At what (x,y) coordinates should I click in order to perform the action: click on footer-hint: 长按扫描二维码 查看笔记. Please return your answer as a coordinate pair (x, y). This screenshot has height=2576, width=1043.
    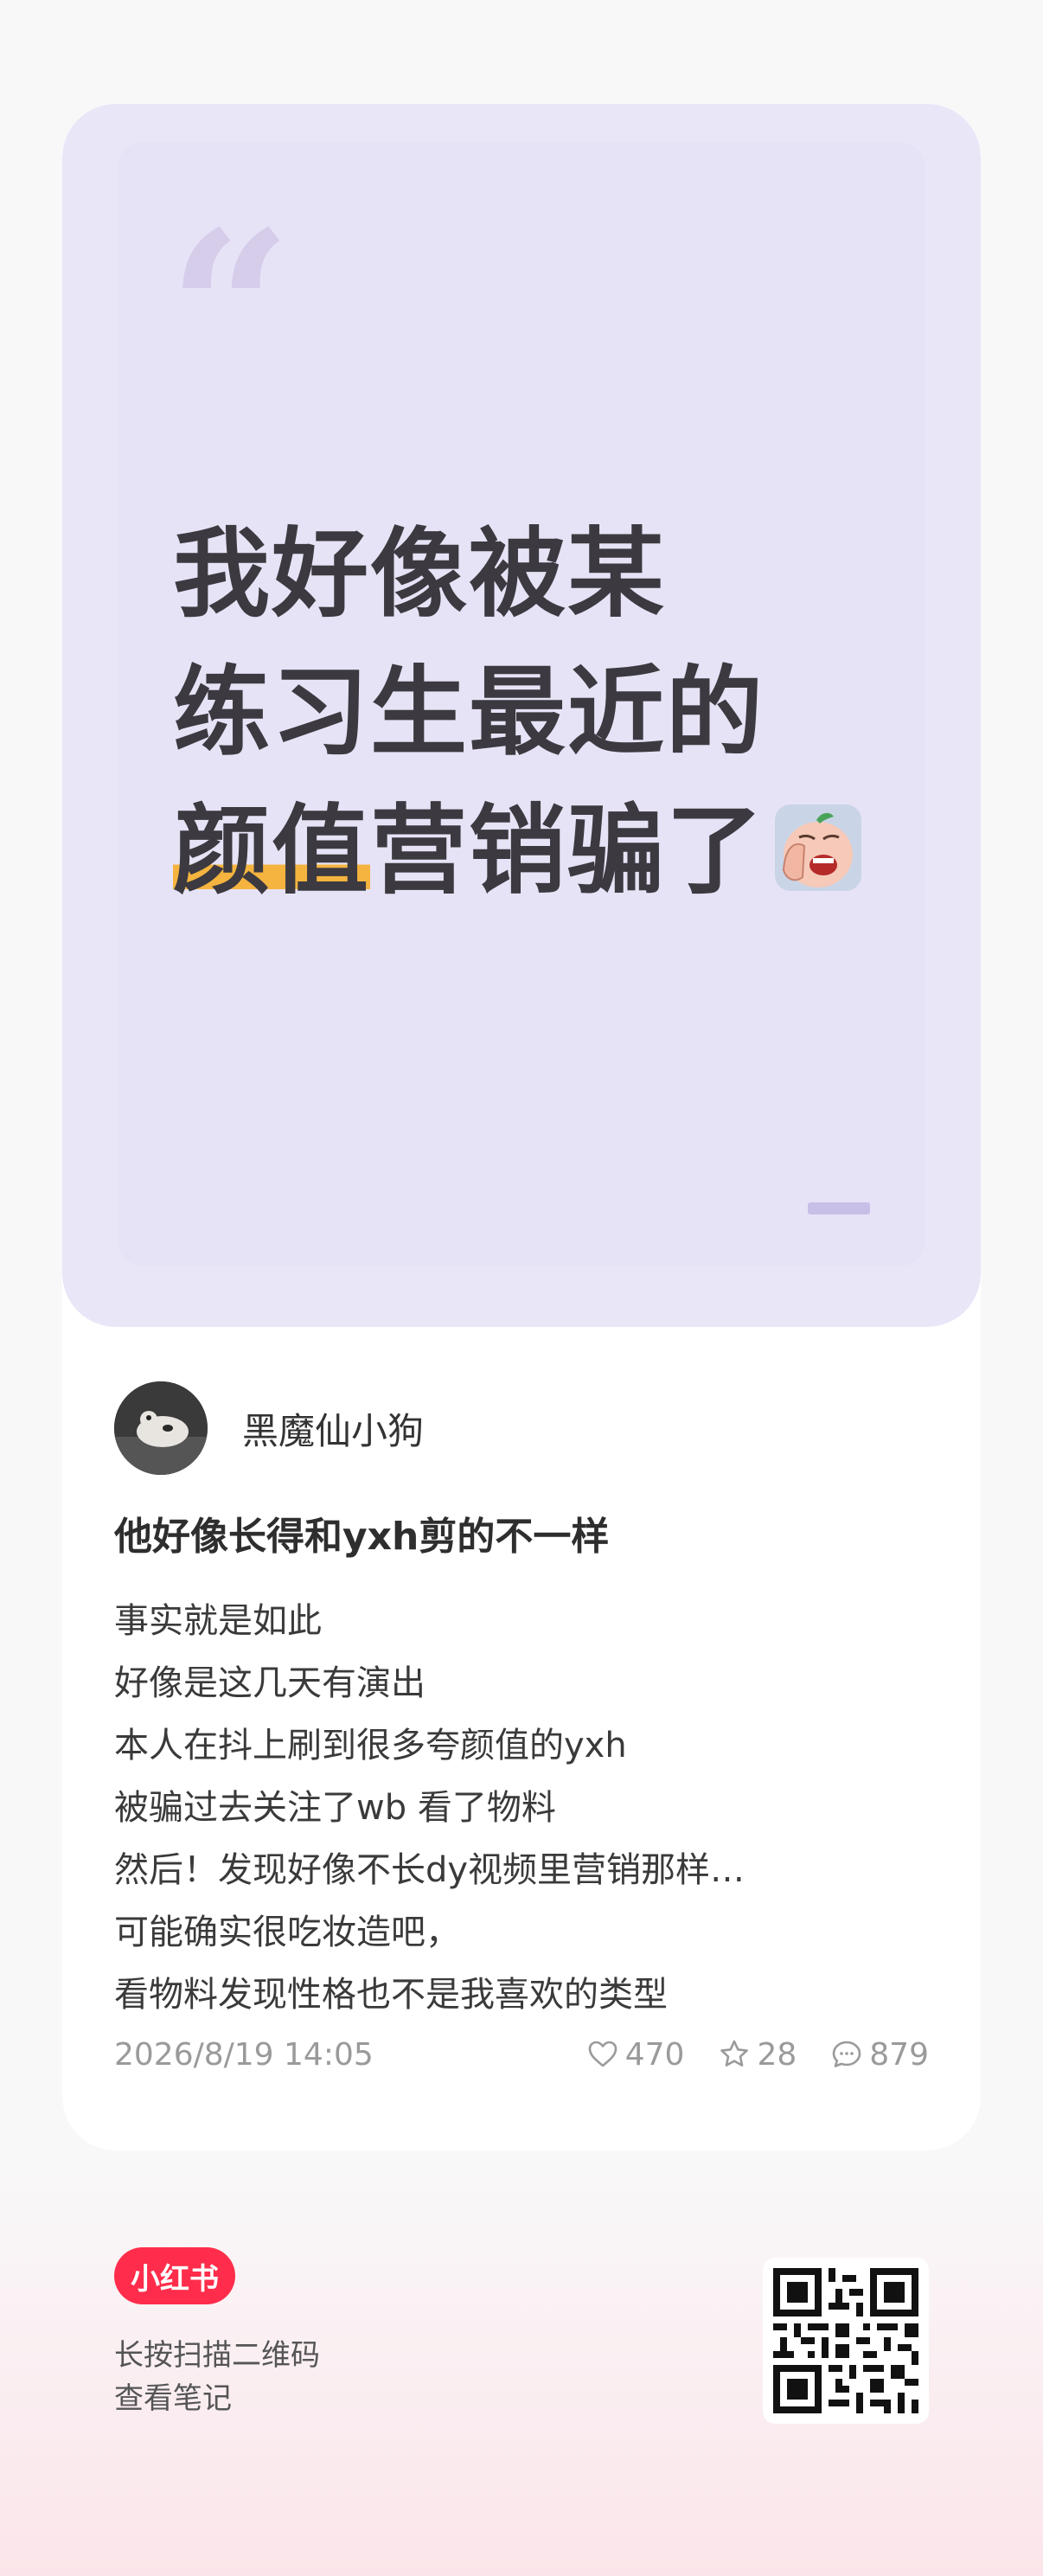
    Looking at the image, I should click on (217, 2377).